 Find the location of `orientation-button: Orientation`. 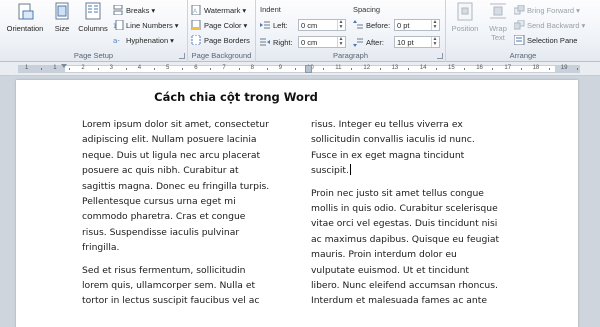

orientation-button: Orientation is located at coordinates (25, 17).